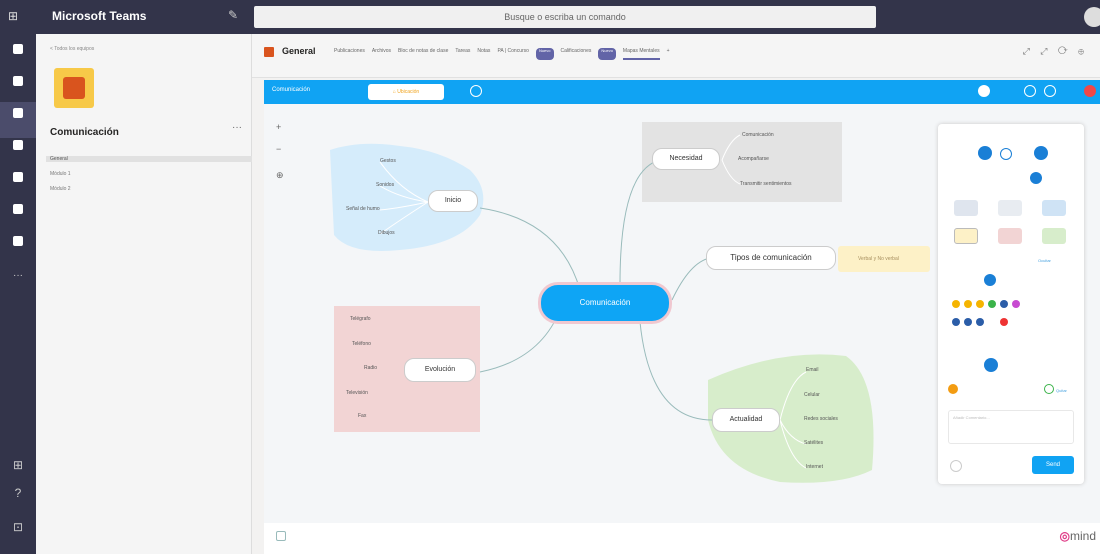 The width and height of the screenshot is (1100, 554). Describe the element at coordinates (605, 303) in the screenshot. I see `central-topic: Comunicación` at that location.